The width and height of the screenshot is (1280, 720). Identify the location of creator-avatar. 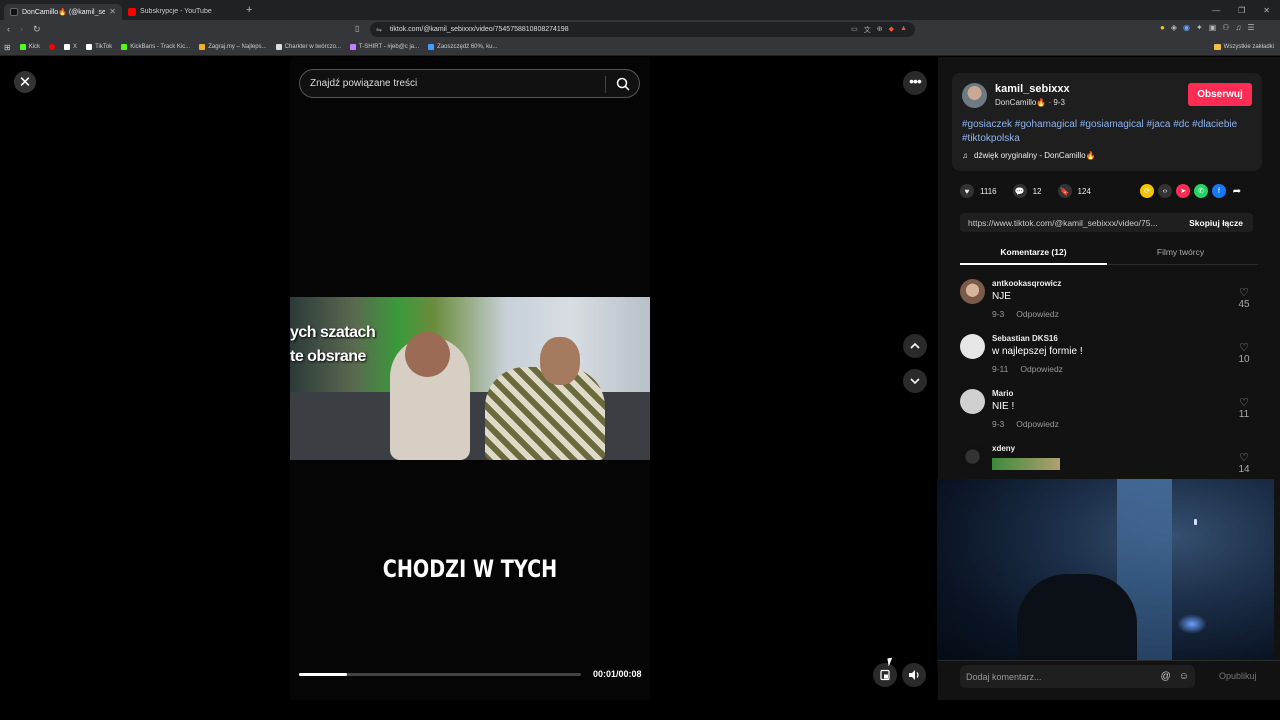
(974, 95).